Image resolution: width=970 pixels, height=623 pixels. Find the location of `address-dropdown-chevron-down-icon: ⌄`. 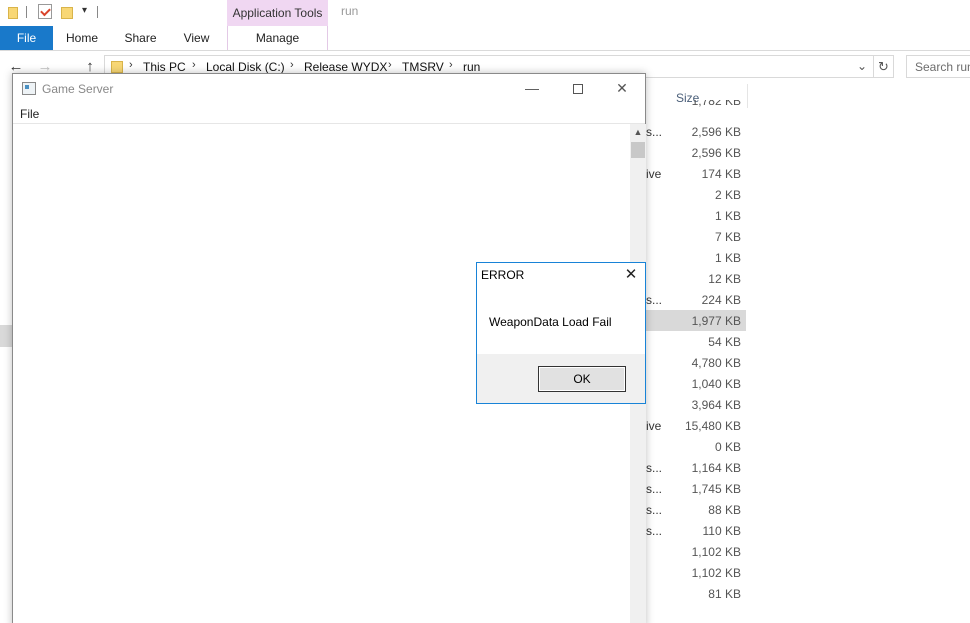

address-dropdown-chevron-down-icon: ⌄ is located at coordinates (862, 66).